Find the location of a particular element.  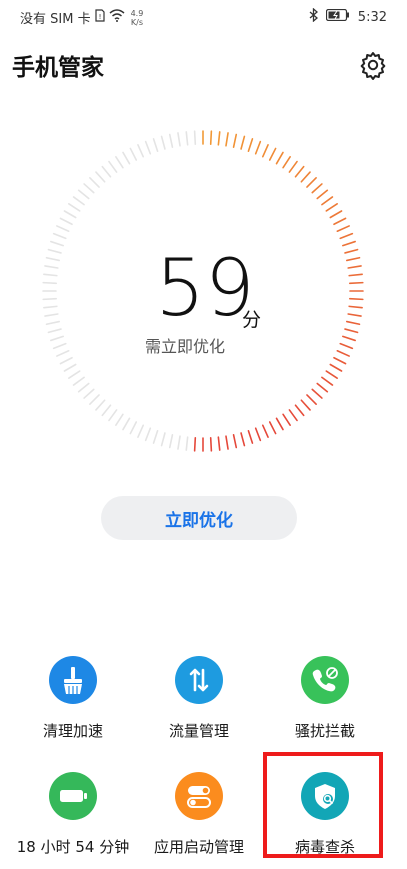

battery-status-icon is located at coordinates (337, 16).